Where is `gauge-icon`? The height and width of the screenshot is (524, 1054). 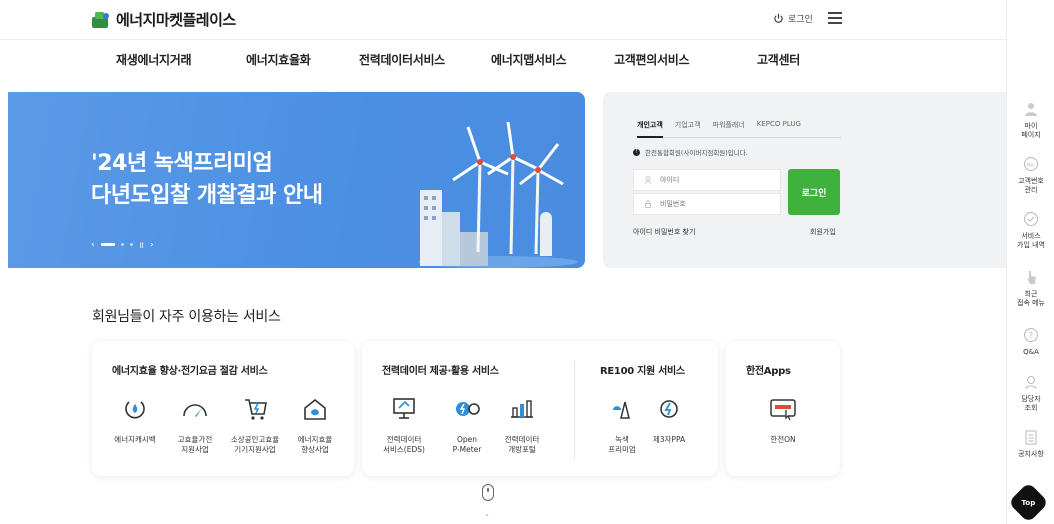
gauge-icon is located at coordinates (195, 410).